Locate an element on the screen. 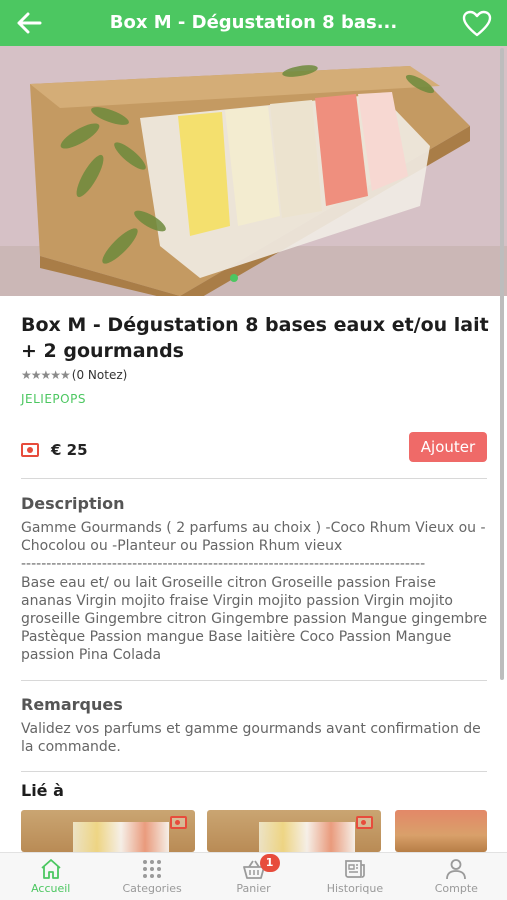 This screenshot has height=900, width=507. nav-cart: 1 Panier is located at coordinates (253, 876).